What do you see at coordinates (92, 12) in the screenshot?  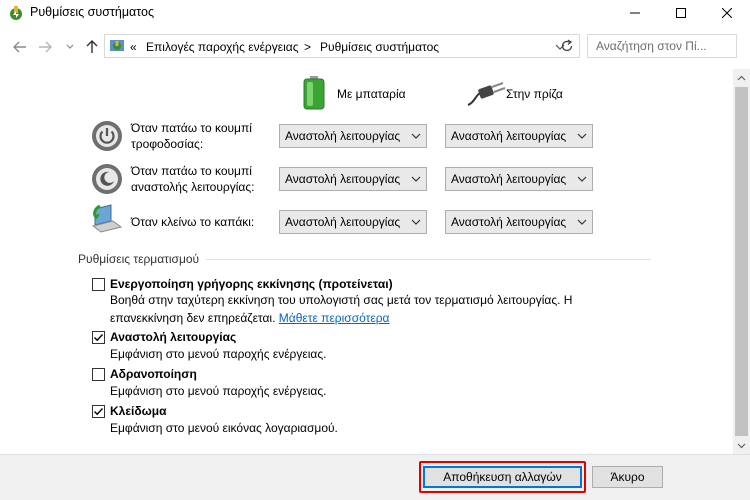 I see `window-title: Ρυθμίσεις συστήματος` at bounding box center [92, 12].